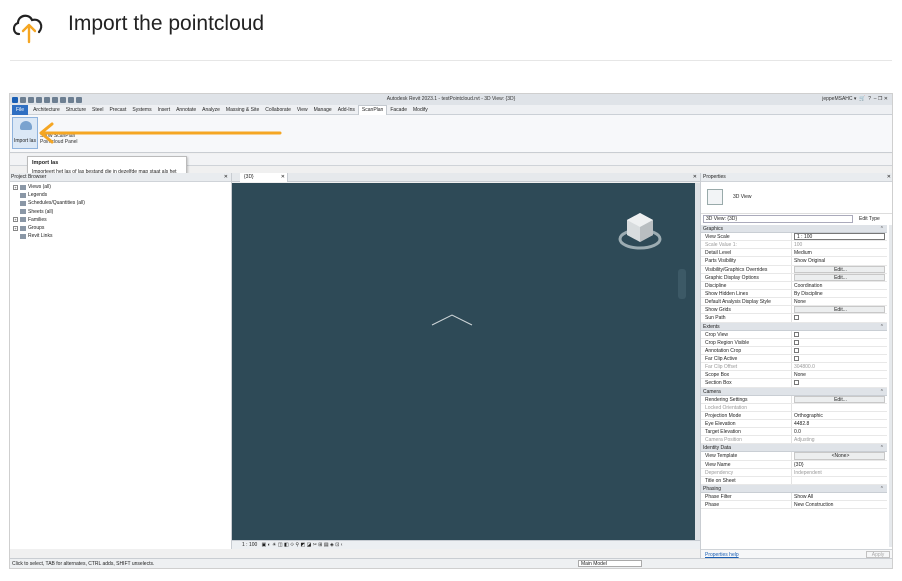 The height and width of the screenshot is (581, 902). I want to click on tab-insert: Insert, so click(164, 110).